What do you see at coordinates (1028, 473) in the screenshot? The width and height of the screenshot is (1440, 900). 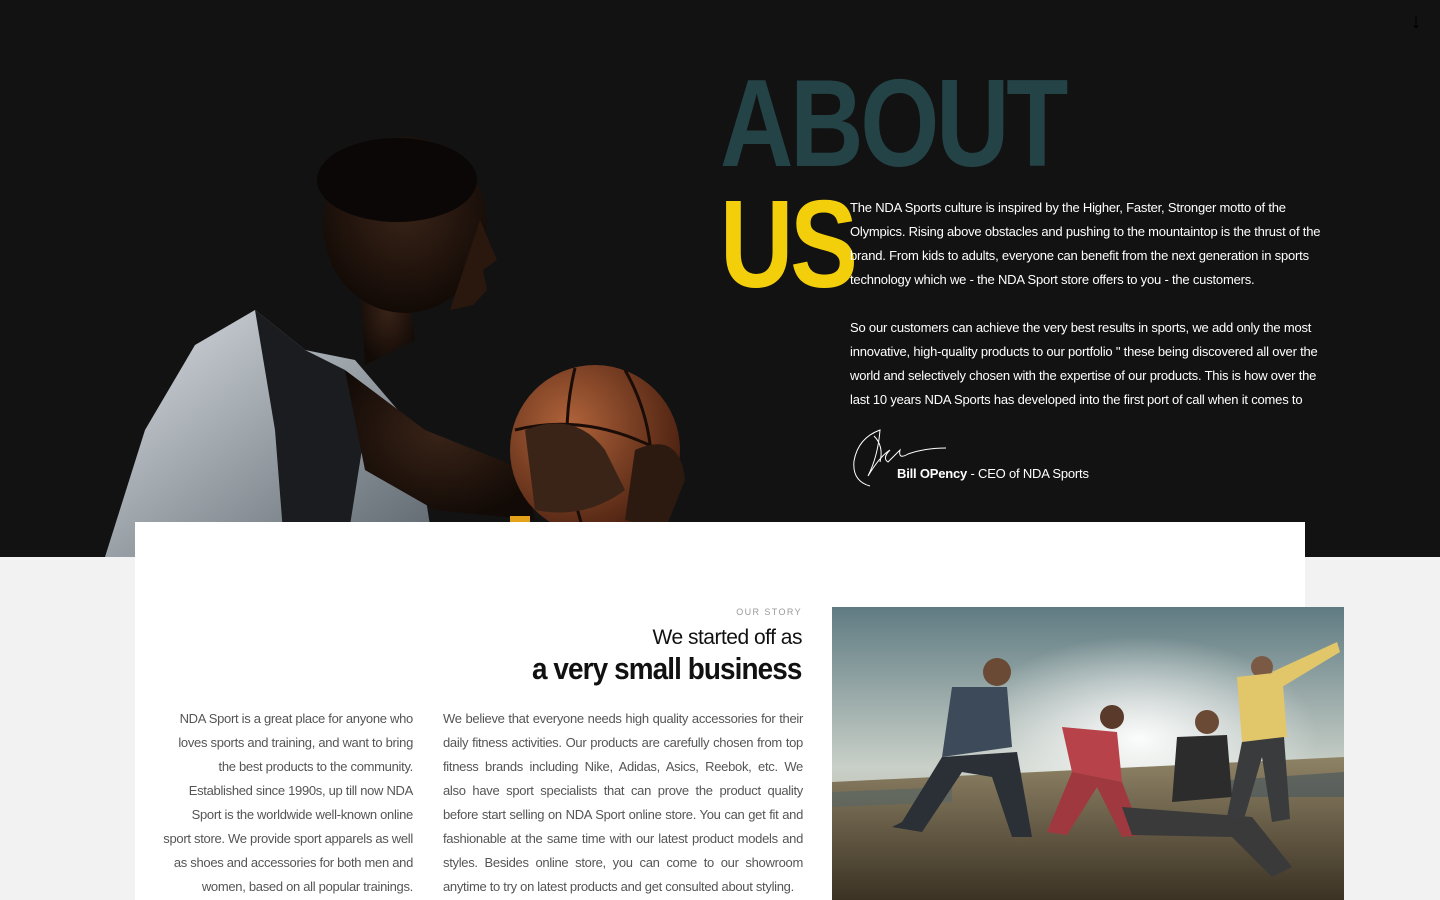 I see `signer-role: - CEO of NDA Sports` at bounding box center [1028, 473].